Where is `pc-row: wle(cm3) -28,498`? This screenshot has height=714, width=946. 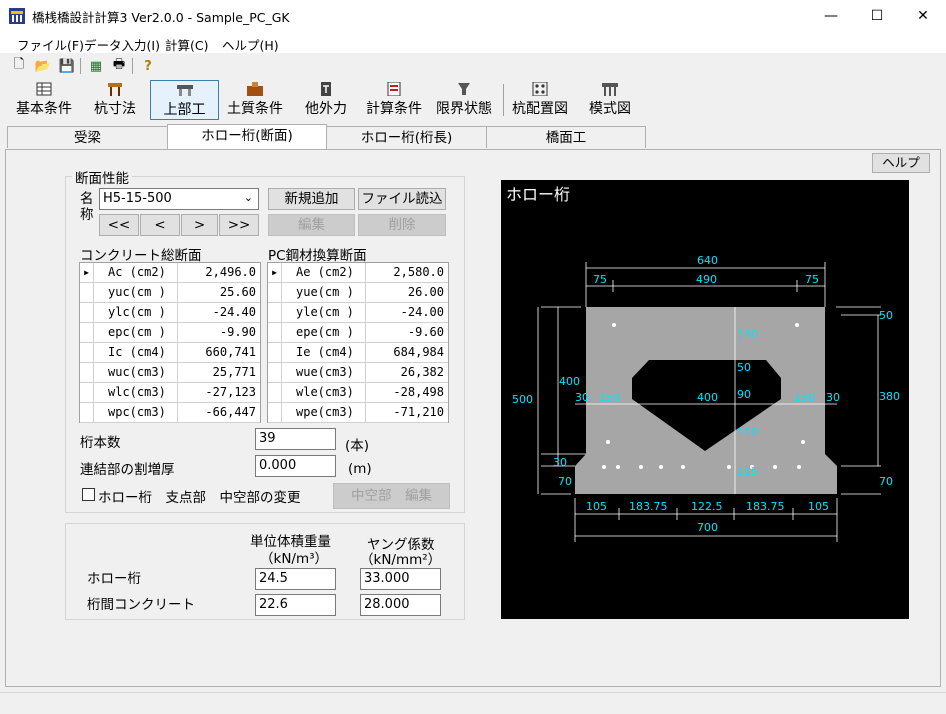 pc-row: wle(cm3) -28,498 is located at coordinates (358, 393).